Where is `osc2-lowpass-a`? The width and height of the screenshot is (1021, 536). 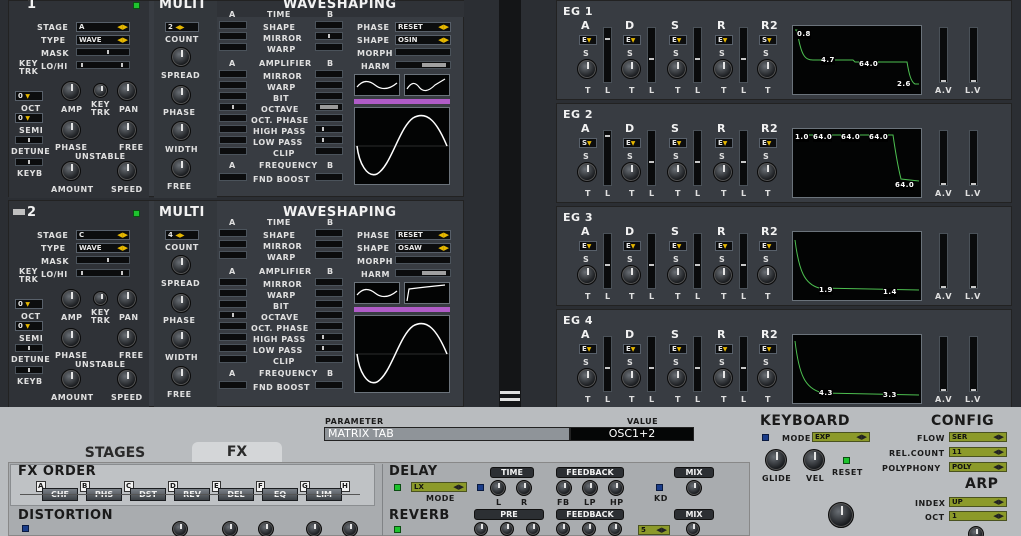 osc2-lowpass-a is located at coordinates (233, 348).